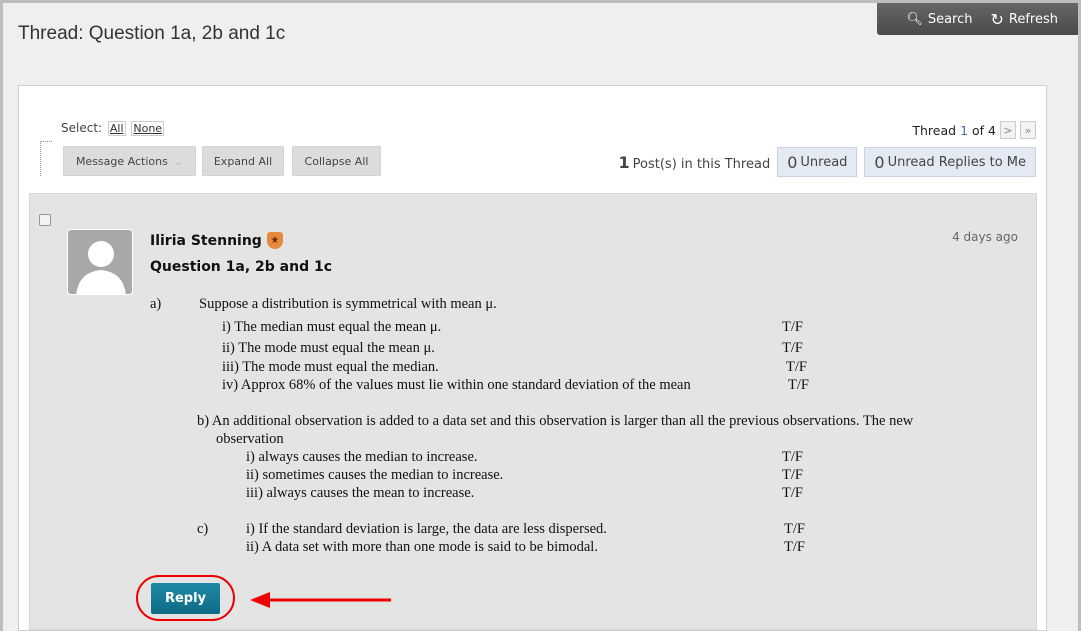 Image resolution: width=1081 pixels, height=631 pixels. I want to click on thread-navigation: Thread 1 of 4 > », so click(974, 130).